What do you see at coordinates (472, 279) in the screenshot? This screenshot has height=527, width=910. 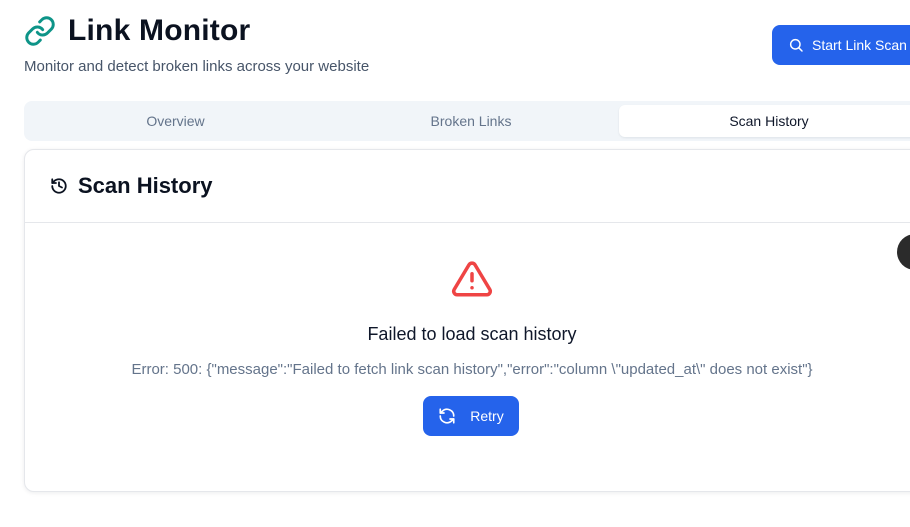 I see `alert-triangle-icon` at bounding box center [472, 279].